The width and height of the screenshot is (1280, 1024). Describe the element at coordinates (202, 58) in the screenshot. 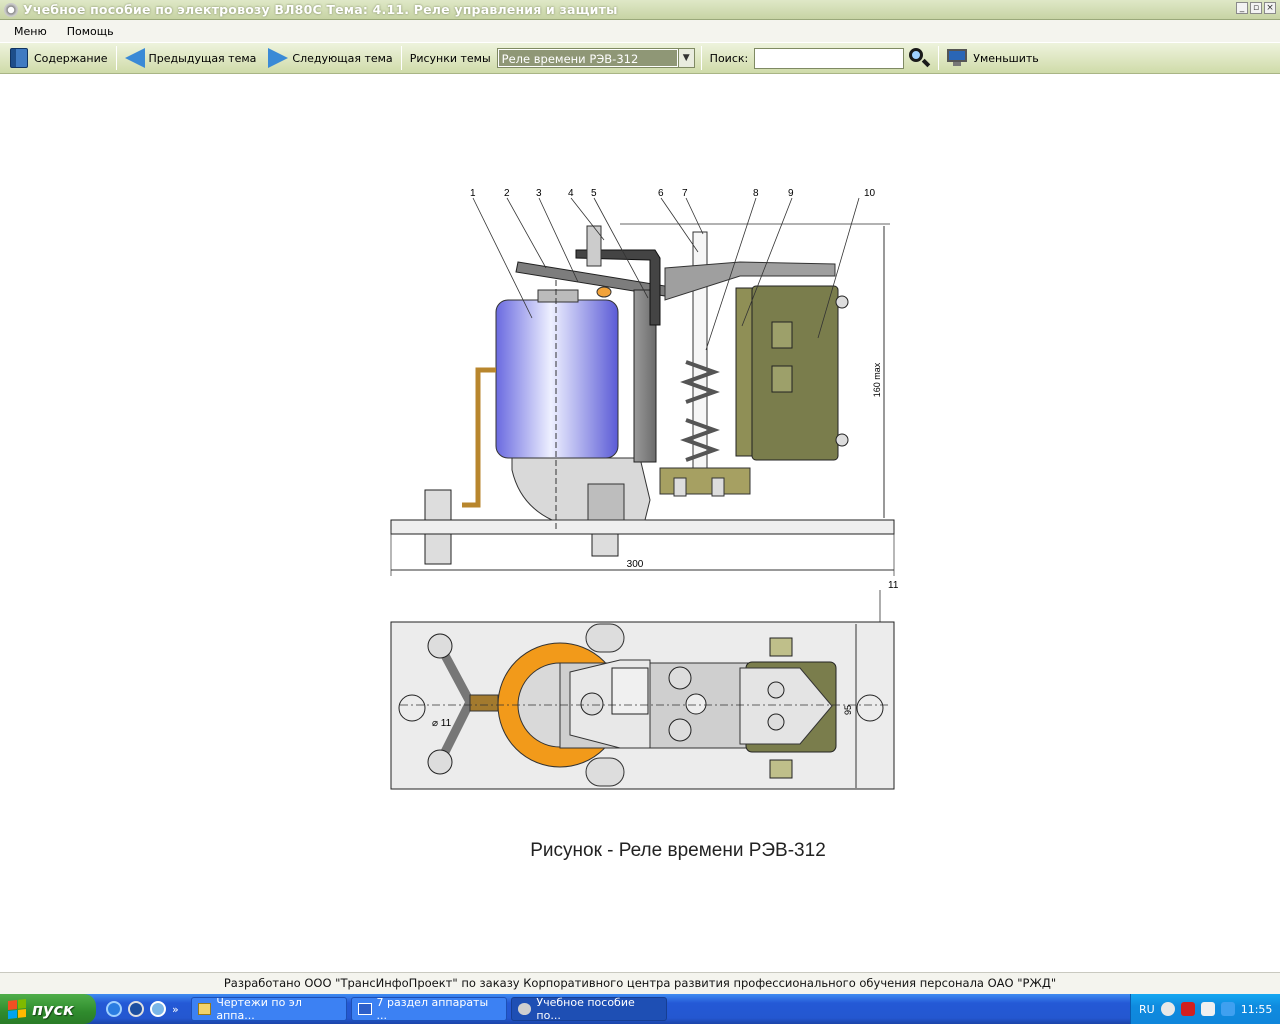

I see `prev-topic-label: Предыдущая тема` at that location.